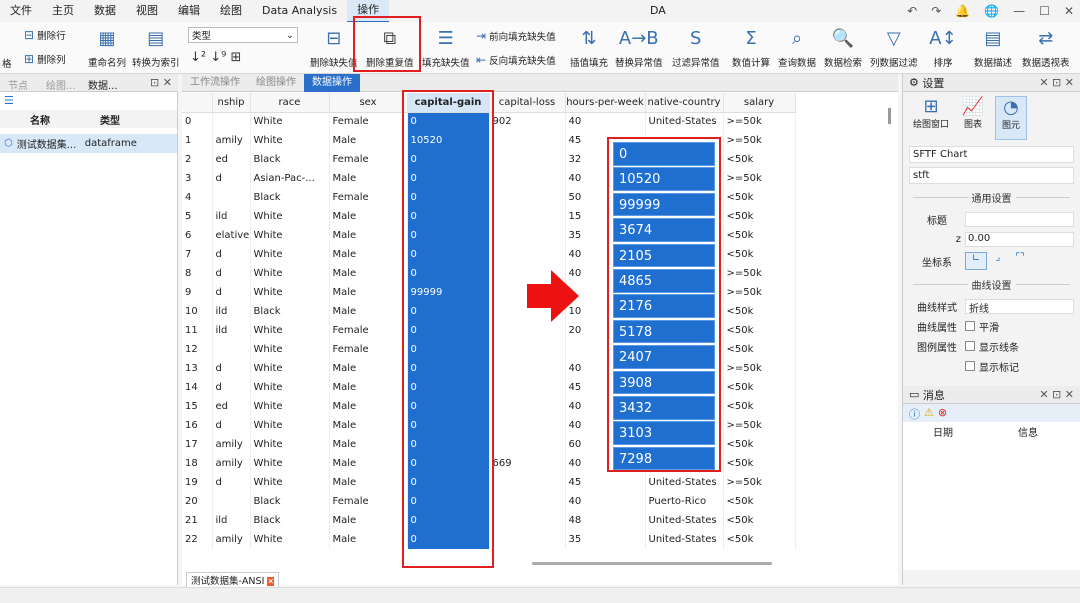  What do you see at coordinates (589, 47) in the screenshot?
I see `interpolate-button: ⇅ 插值填充` at bounding box center [589, 47].